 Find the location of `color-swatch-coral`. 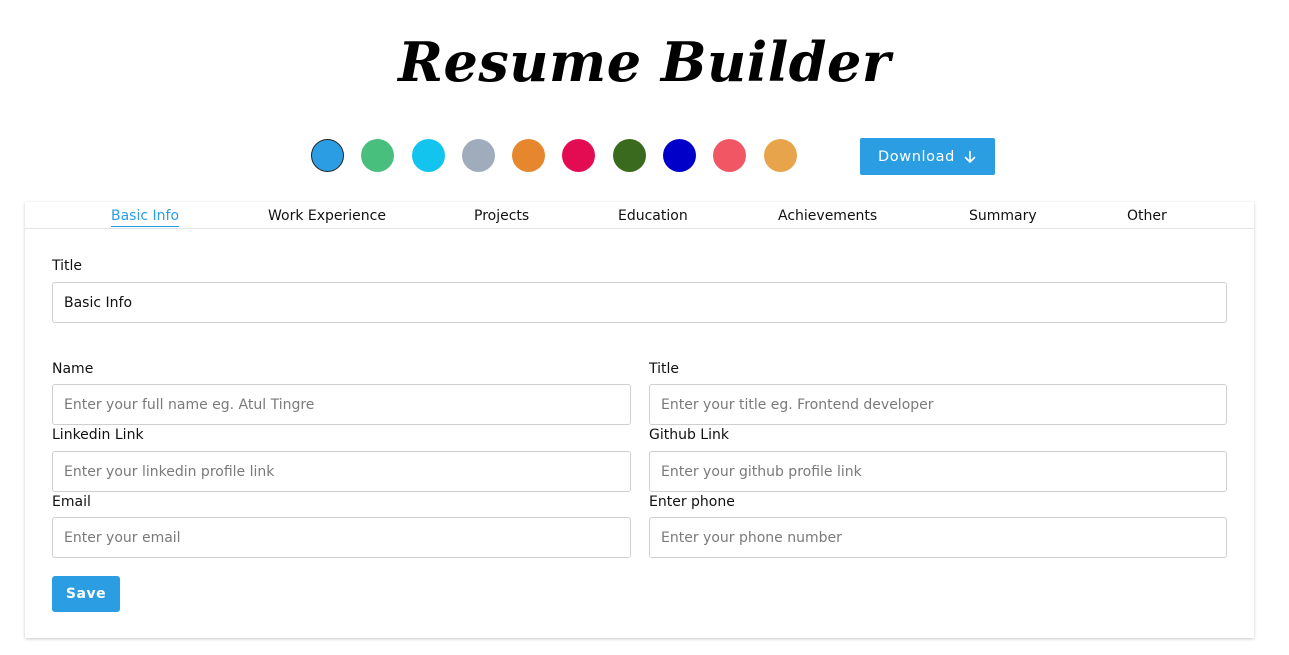

color-swatch-coral is located at coordinates (730, 155).